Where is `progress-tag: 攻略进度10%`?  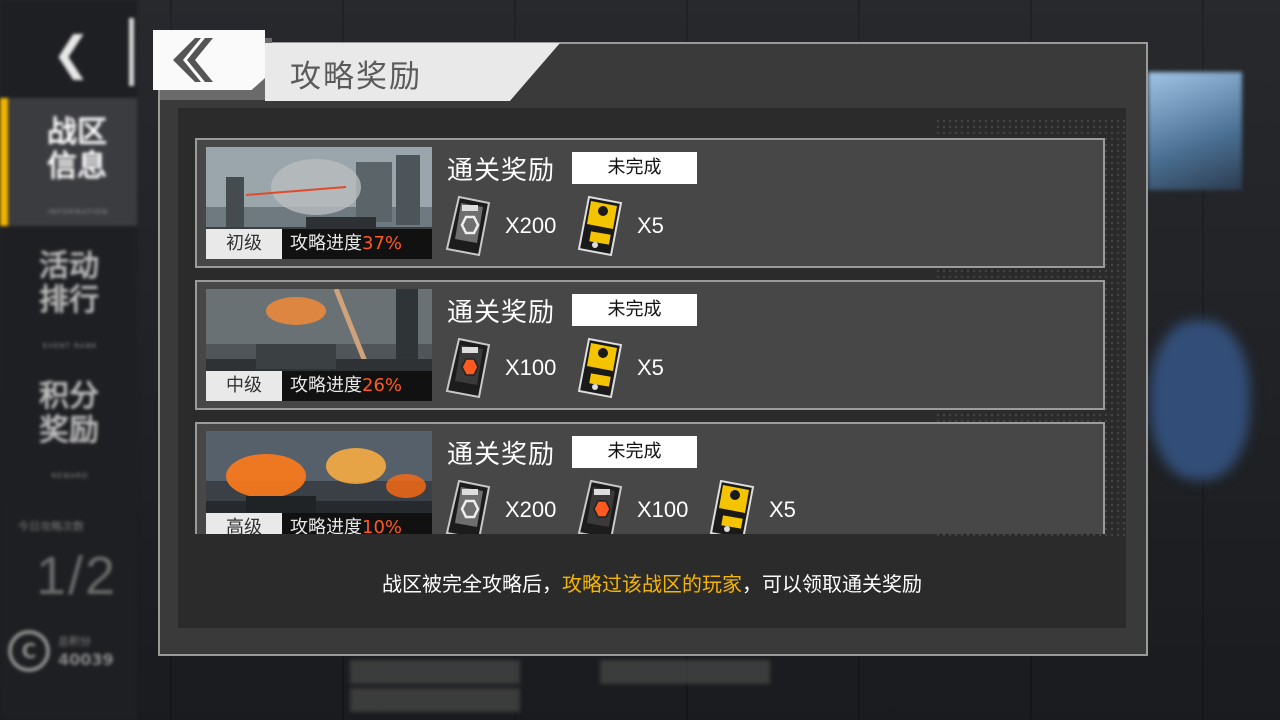
progress-tag: 攻略进度10% is located at coordinates (357, 523).